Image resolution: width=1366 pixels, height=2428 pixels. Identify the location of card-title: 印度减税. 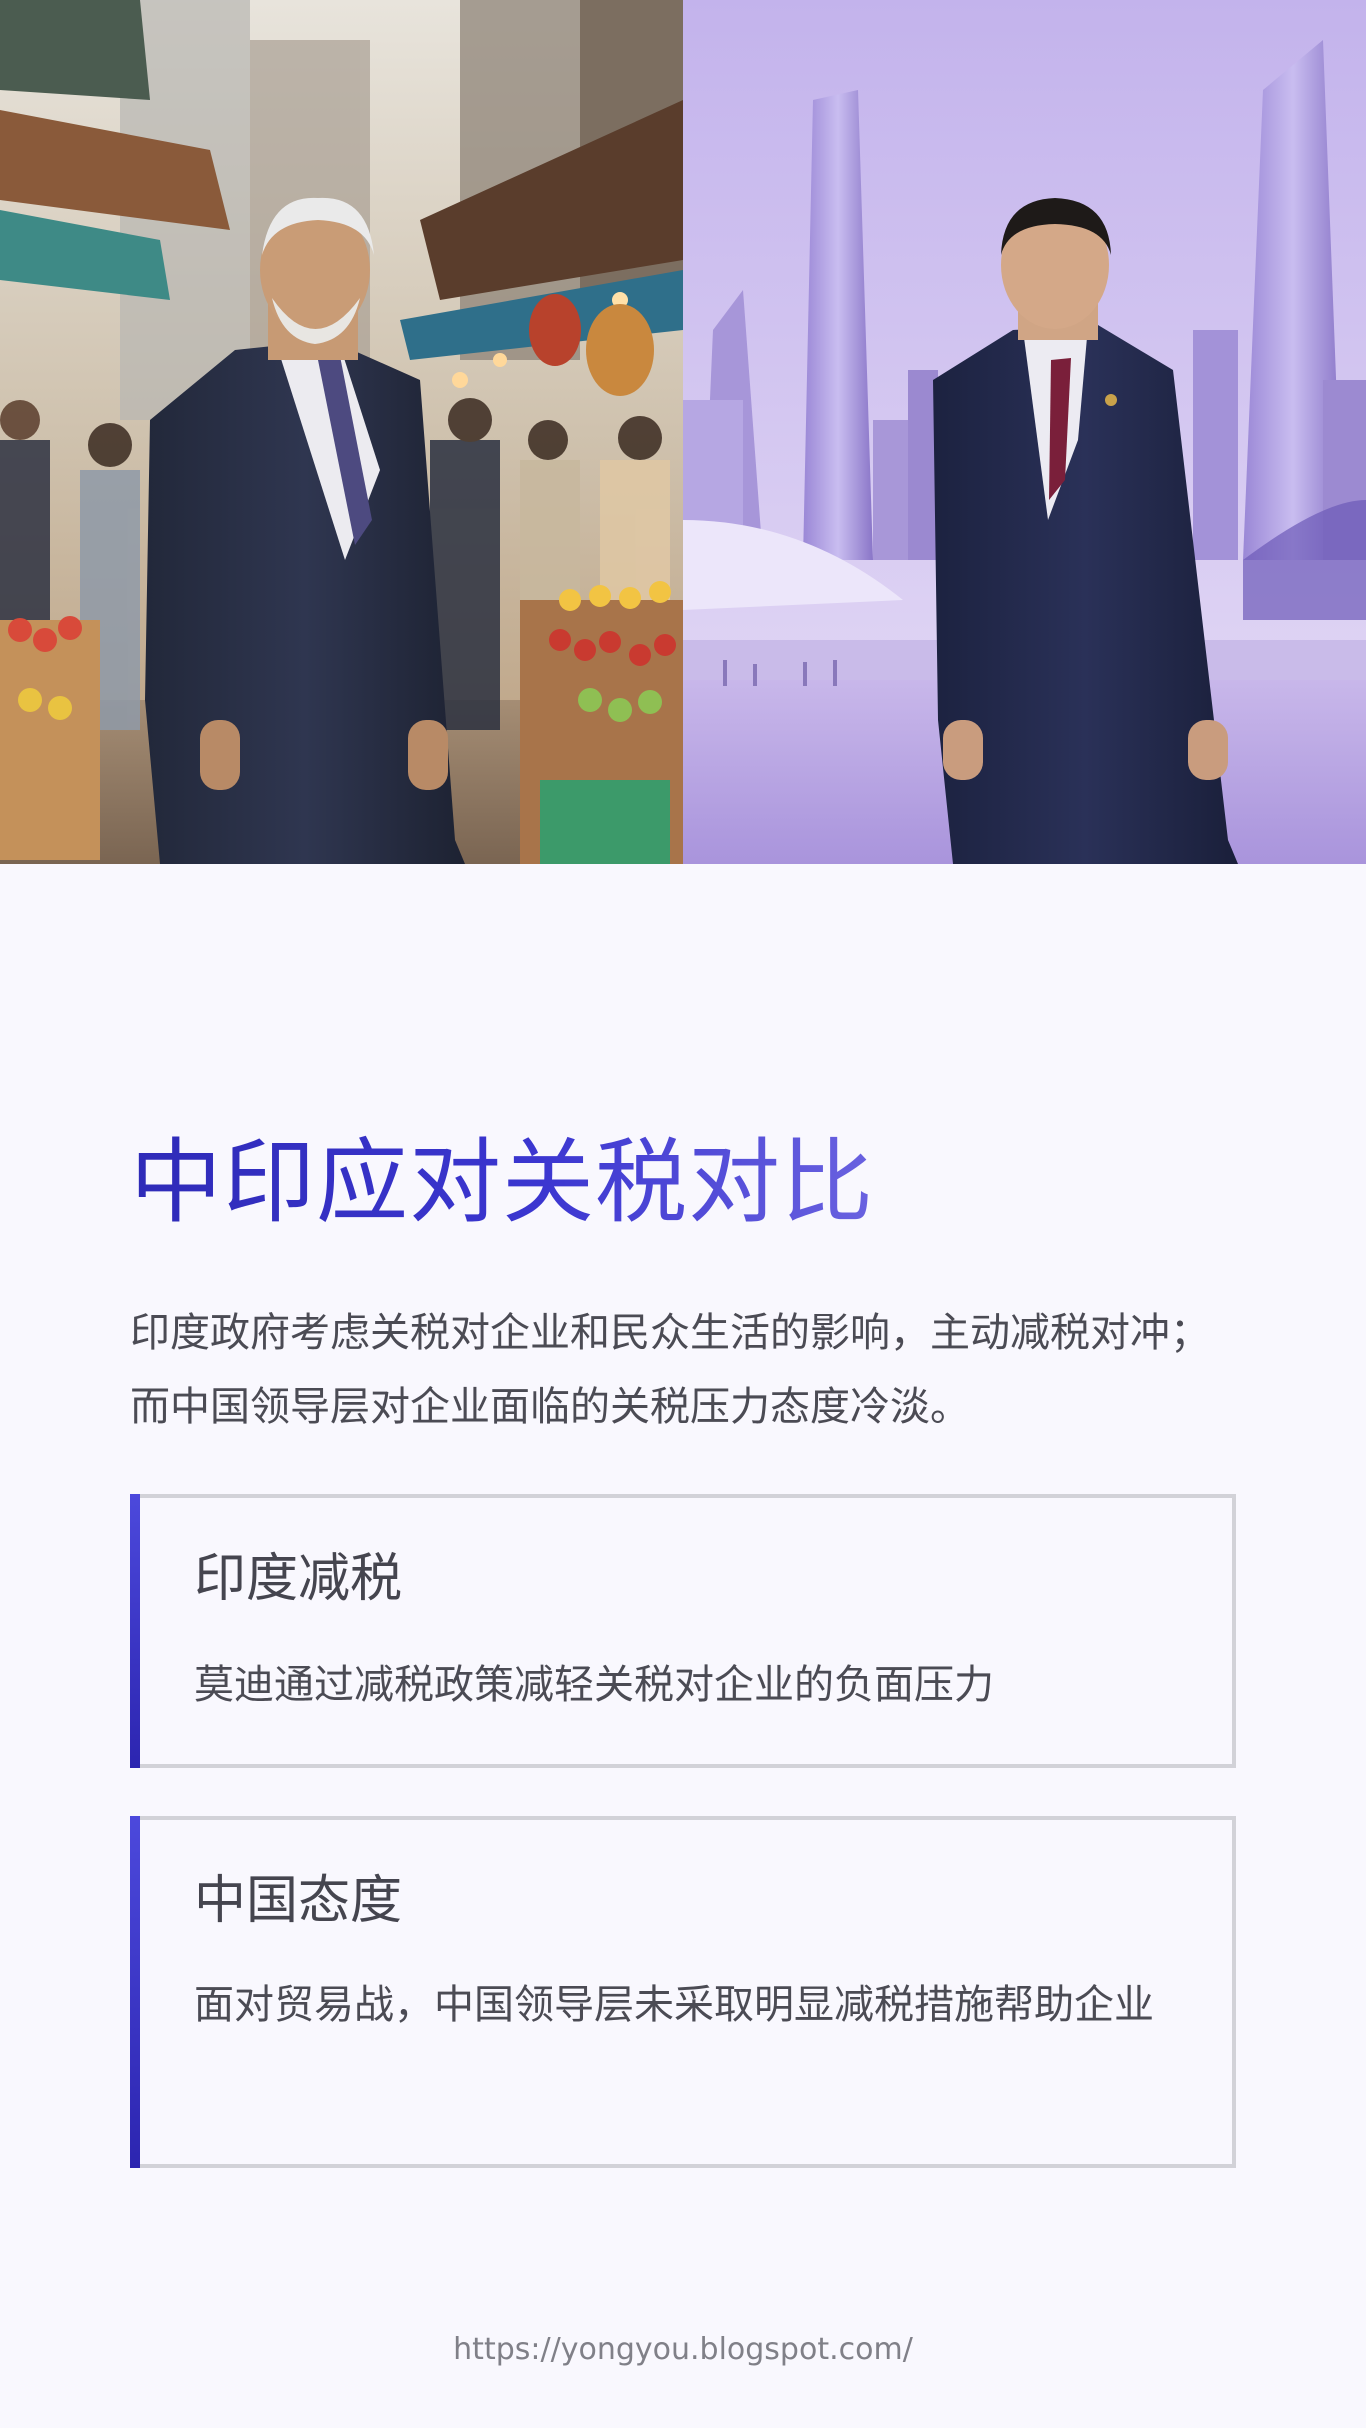
(298, 1579).